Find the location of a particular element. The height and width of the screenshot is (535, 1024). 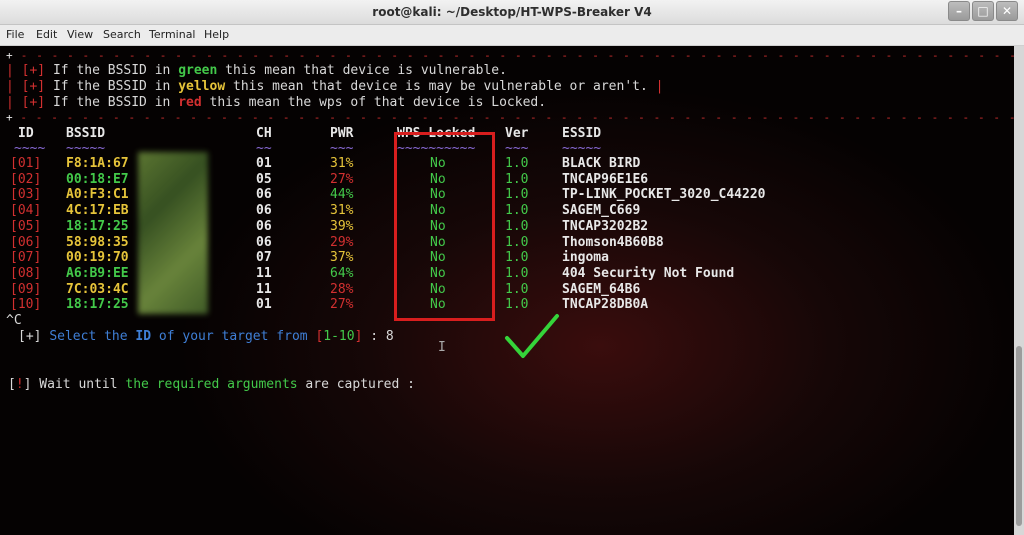

row-id: [04] is located at coordinates (26, 211).